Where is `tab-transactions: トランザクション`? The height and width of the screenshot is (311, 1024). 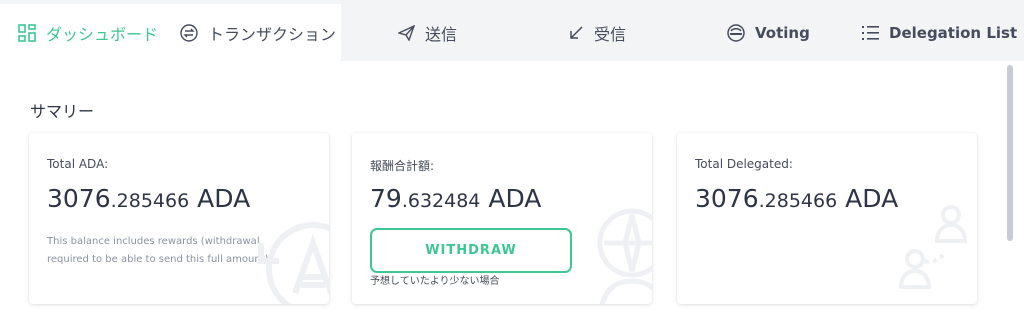 tab-transactions: トランザクション is located at coordinates (258, 32).